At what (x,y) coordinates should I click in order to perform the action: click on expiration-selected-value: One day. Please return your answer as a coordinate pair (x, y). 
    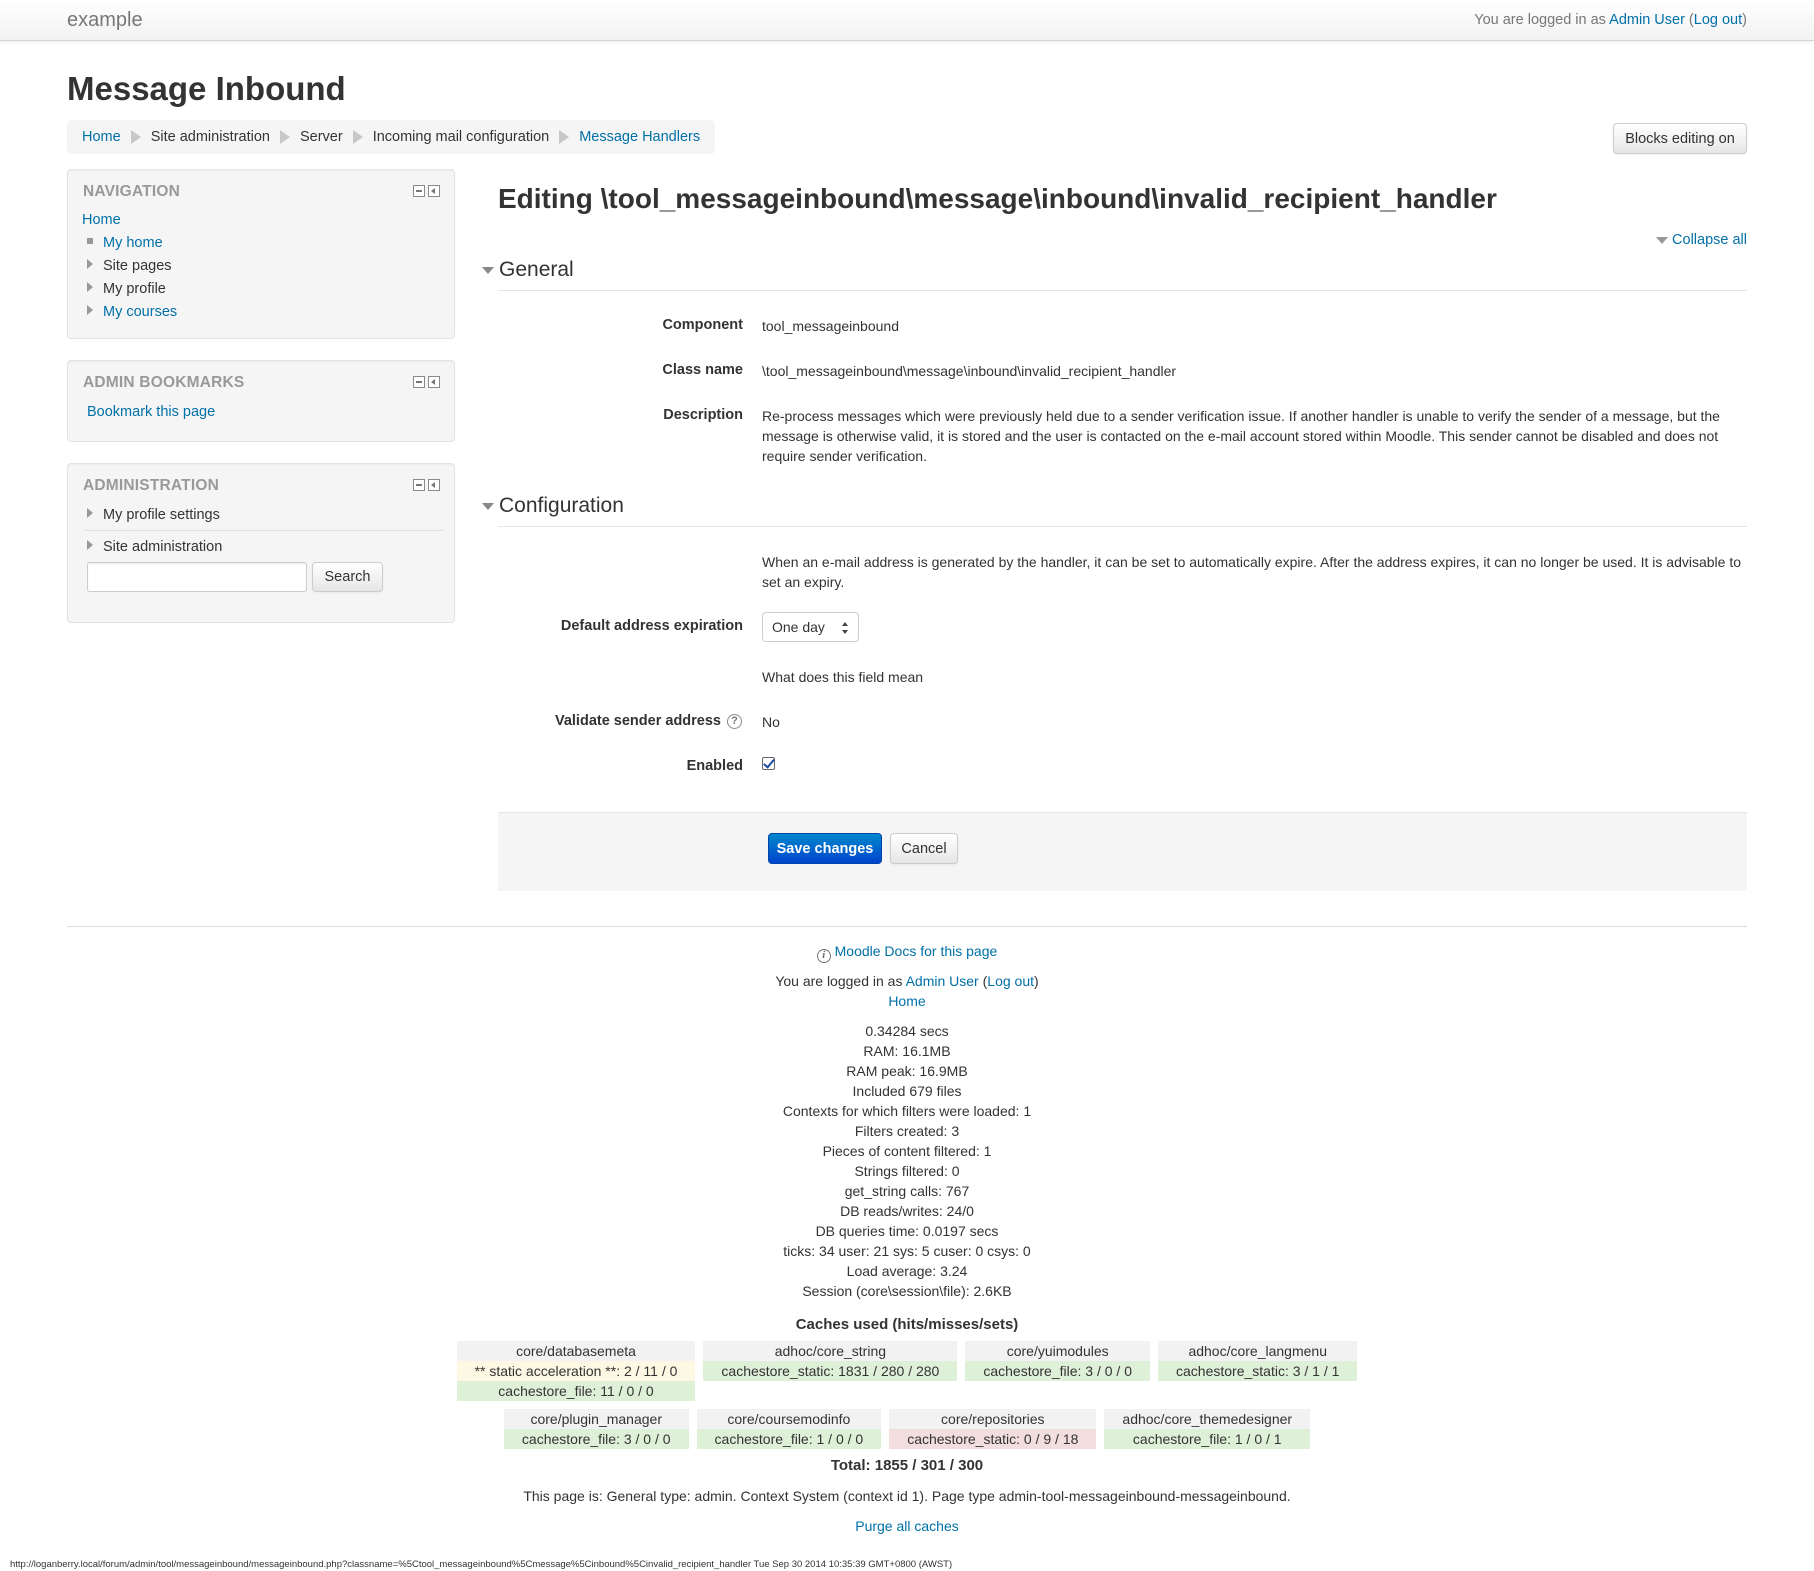
    Looking at the image, I should click on (798, 627).